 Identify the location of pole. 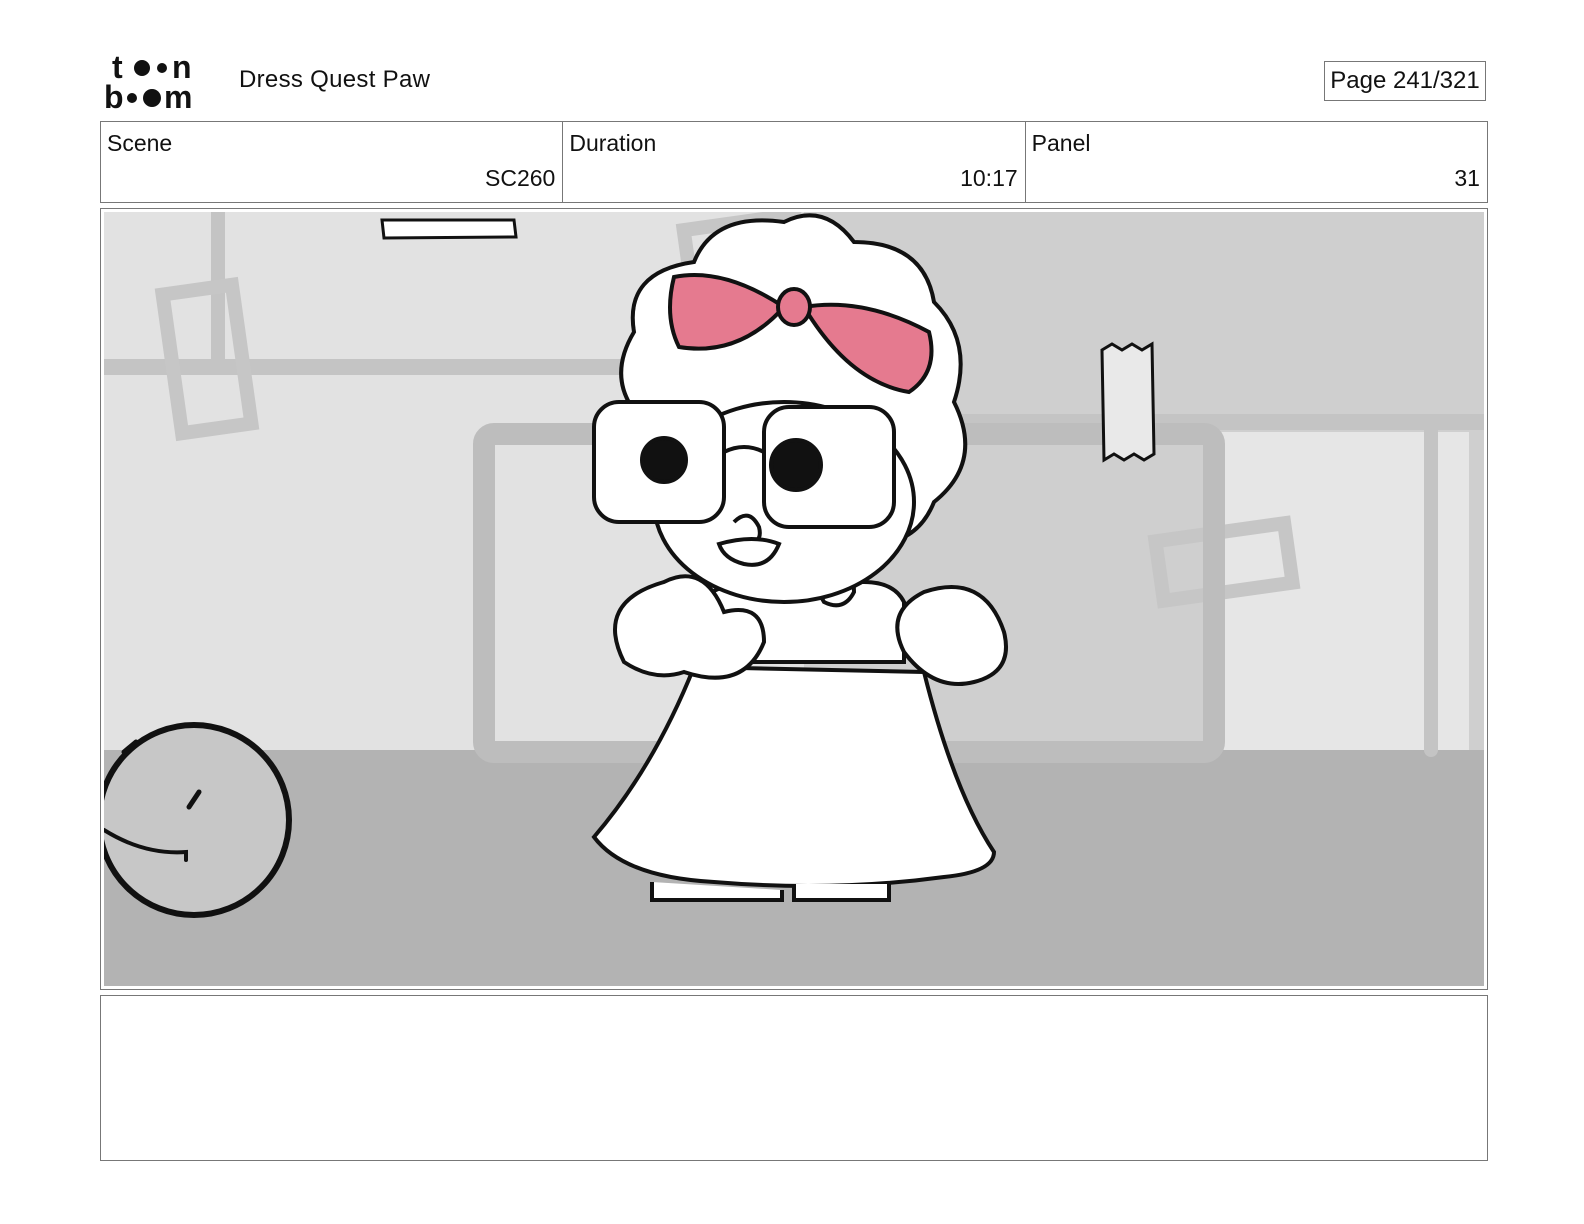
(1431, 589).